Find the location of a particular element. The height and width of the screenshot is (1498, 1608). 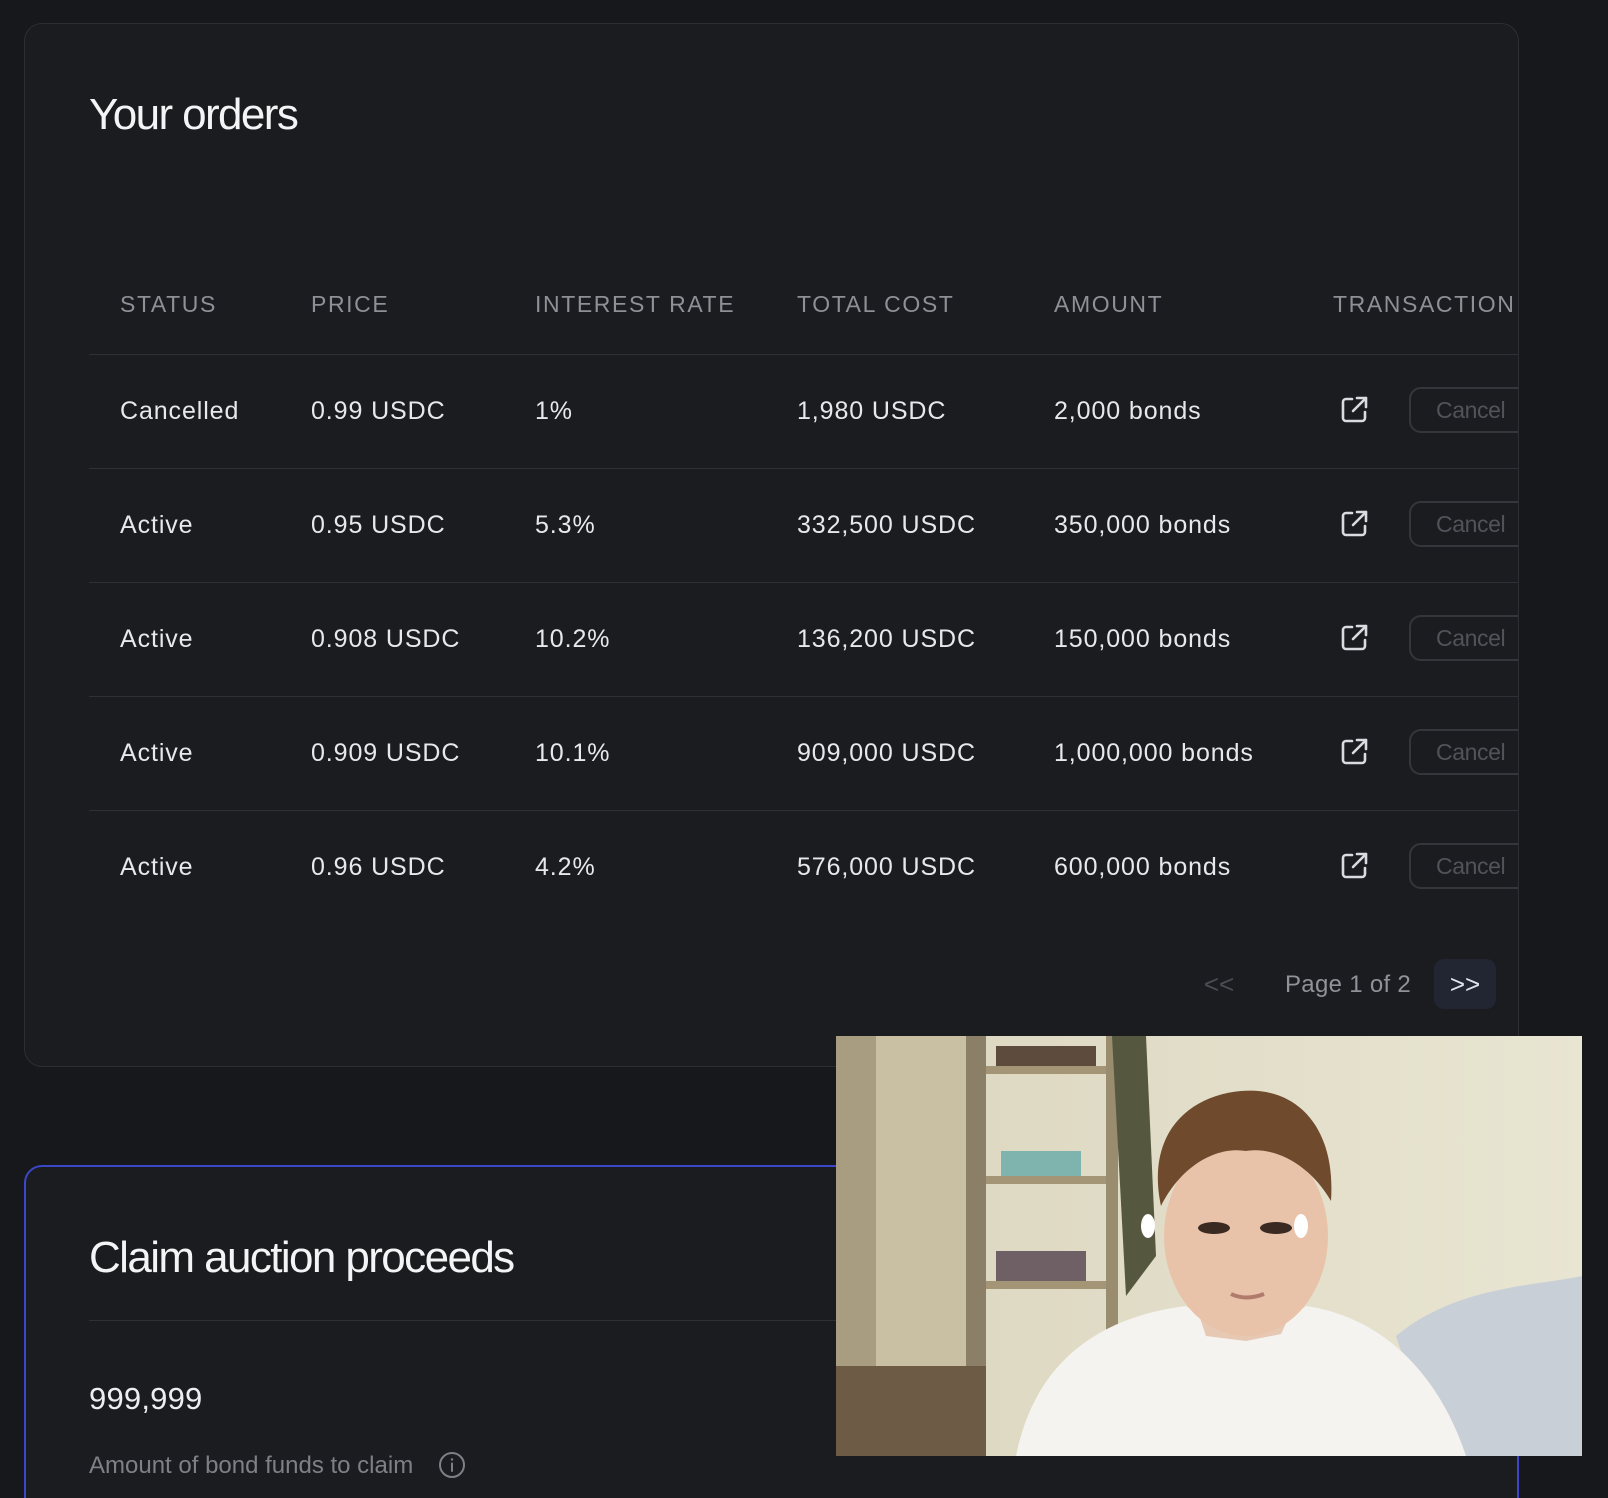

orders-title: Your orders is located at coordinates (194, 114).